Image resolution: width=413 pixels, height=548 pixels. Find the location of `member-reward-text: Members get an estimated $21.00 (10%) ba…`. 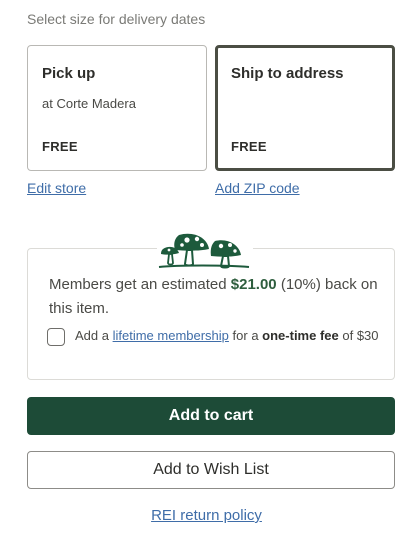

member-reward-text: Members get an estimated $21.00 (10%) ba… is located at coordinates (214, 297).